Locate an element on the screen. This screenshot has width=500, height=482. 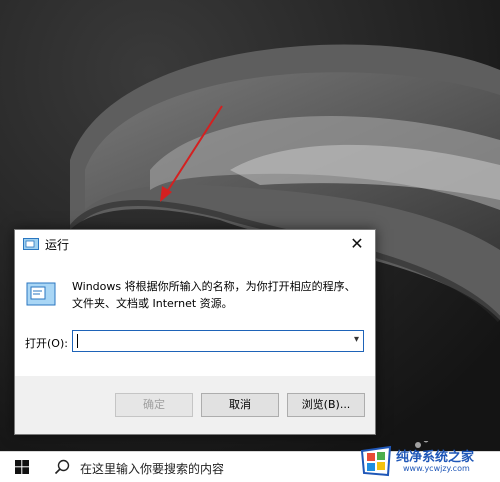
text-caret is located at coordinates (77, 341).